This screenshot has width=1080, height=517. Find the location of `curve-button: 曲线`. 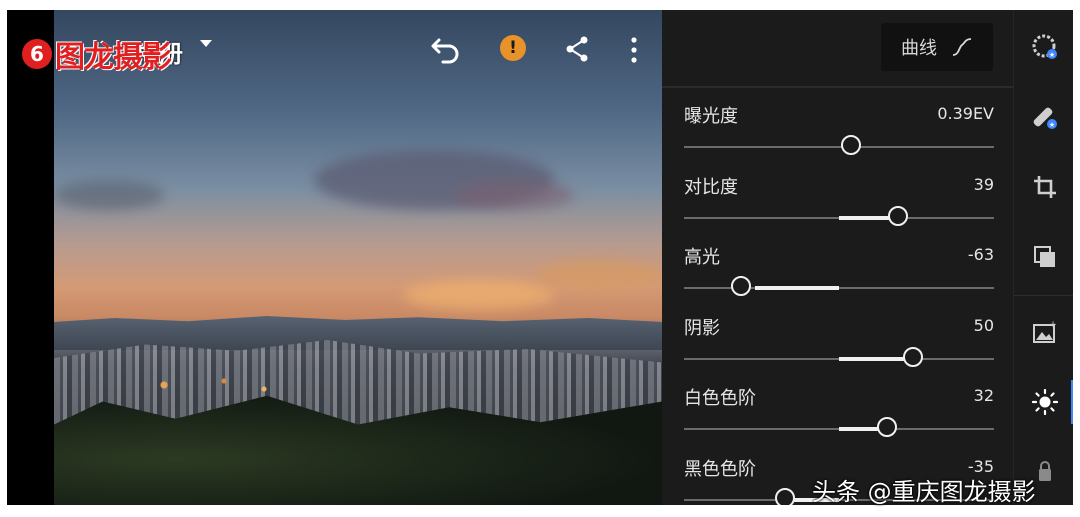

curve-button: 曲线 is located at coordinates (937, 47).